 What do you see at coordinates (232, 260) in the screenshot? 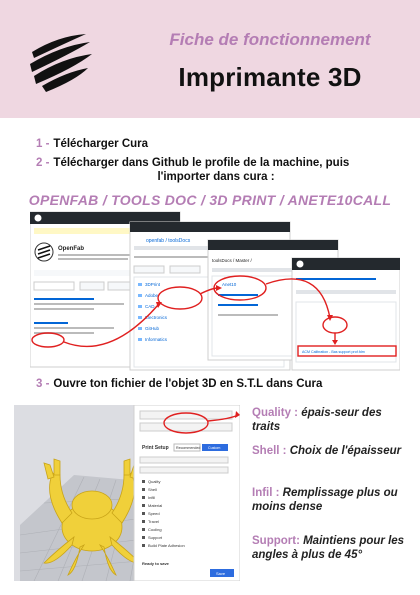
I see `github-master-path: toolsDocs / Master /` at bounding box center [232, 260].